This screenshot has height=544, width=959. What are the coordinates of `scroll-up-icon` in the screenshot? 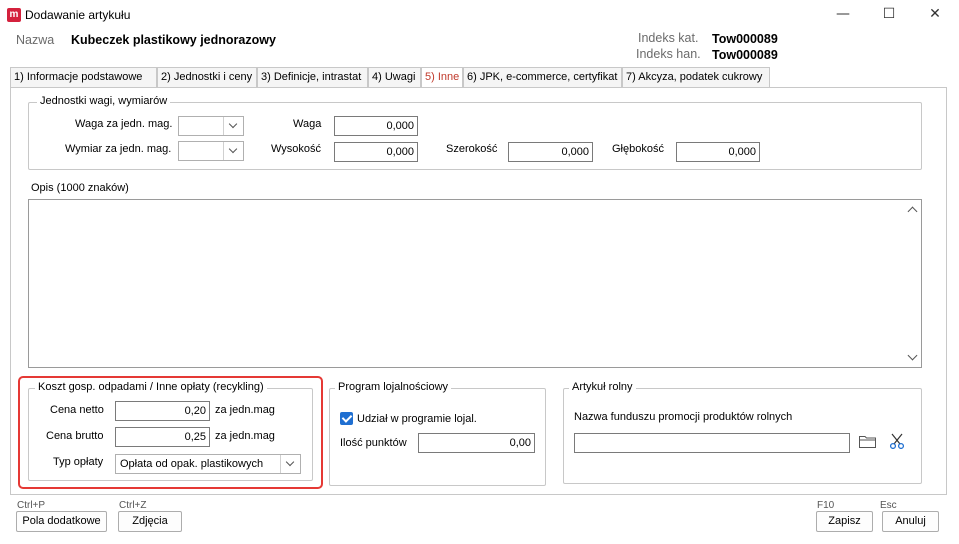 It's located at (912, 211).